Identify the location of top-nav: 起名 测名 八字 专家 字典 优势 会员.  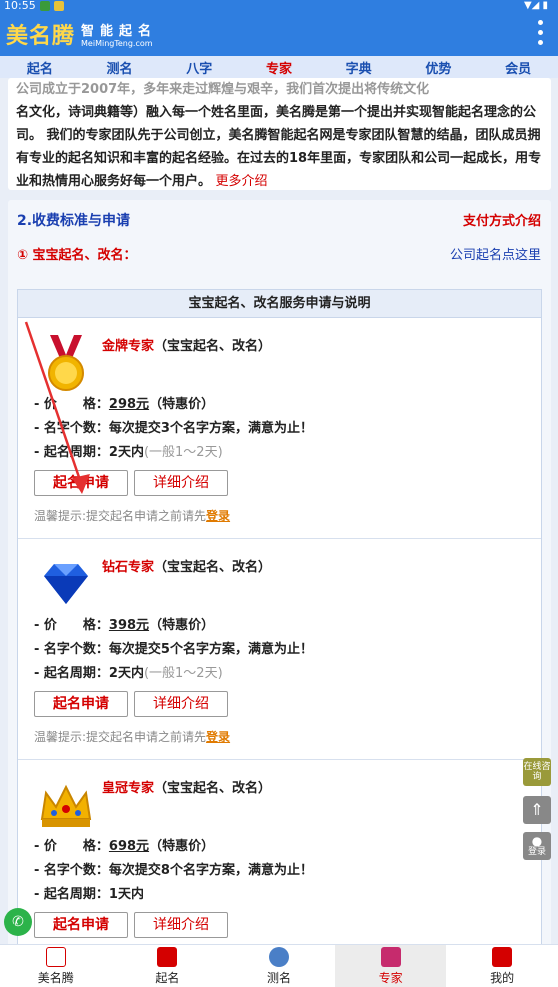
(279, 67).